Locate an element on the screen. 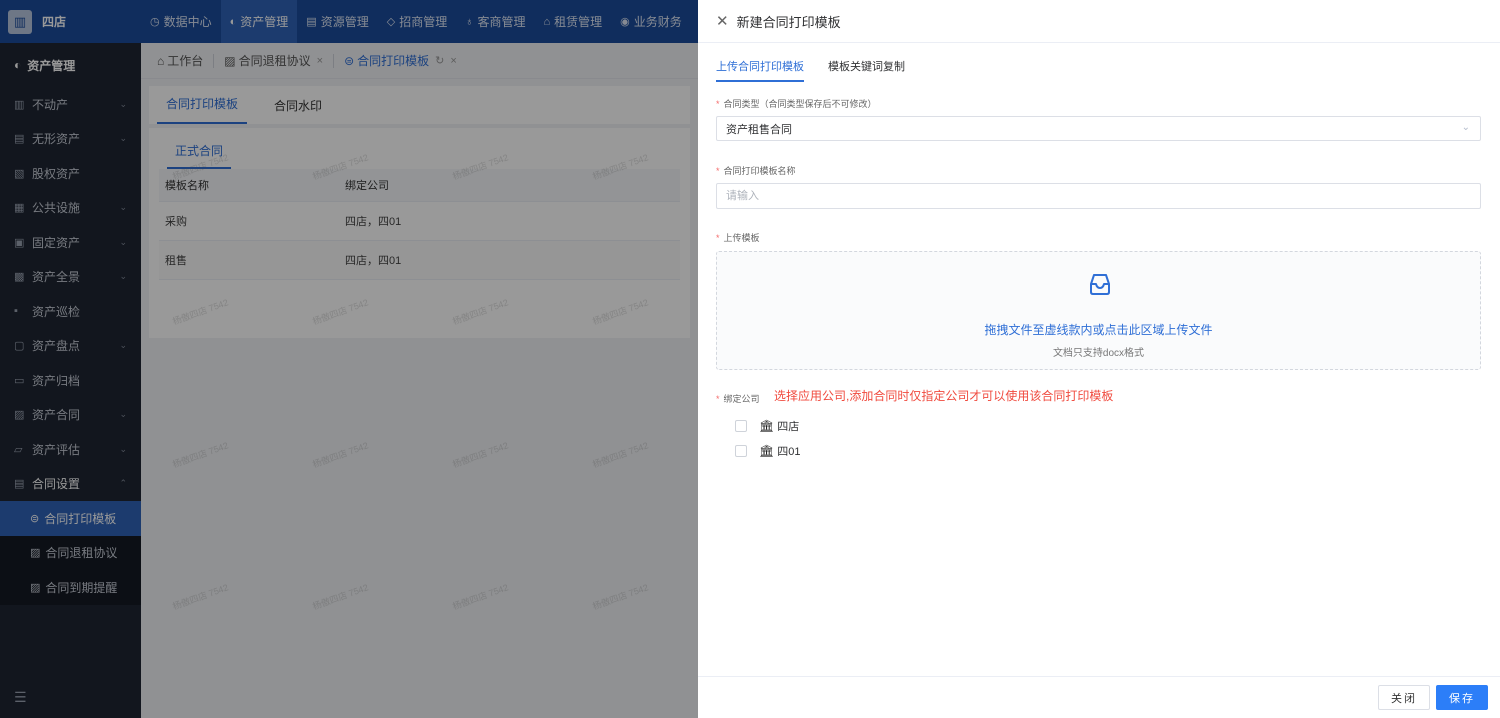 Image resolution: width=1500 pixels, height=718 pixels. bind-company-hint: 选择应用公司,添加合同时仅指定公司才可以使用该合同打印模板 is located at coordinates (944, 396).